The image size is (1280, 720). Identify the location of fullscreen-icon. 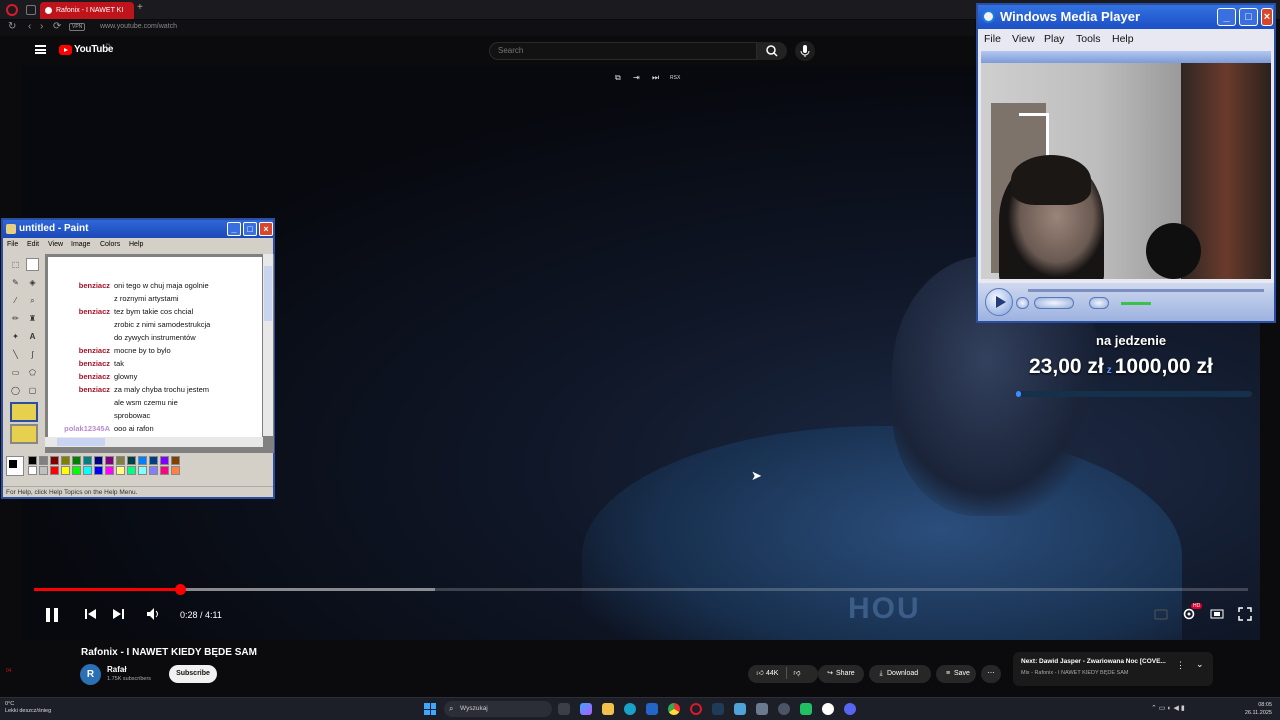
(1245, 614).